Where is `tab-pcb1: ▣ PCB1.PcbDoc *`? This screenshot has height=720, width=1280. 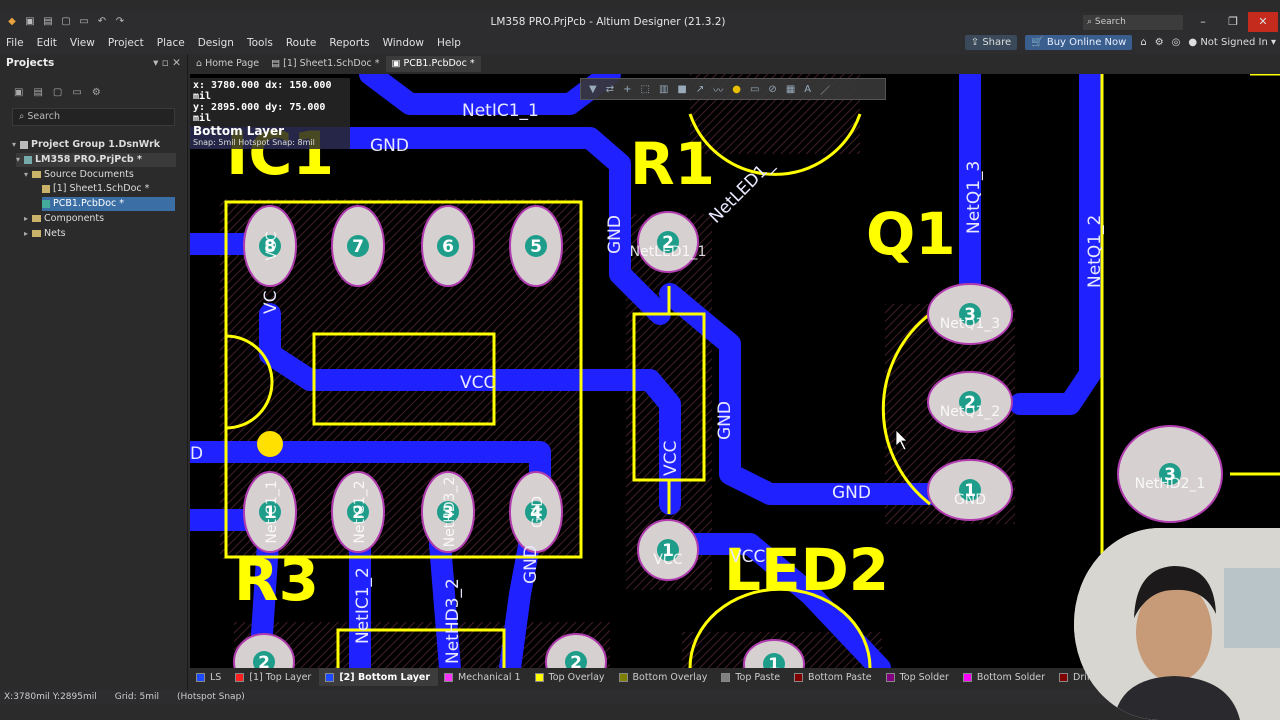
tab-pcb1: ▣ PCB1.PcbDoc * is located at coordinates (433, 64).